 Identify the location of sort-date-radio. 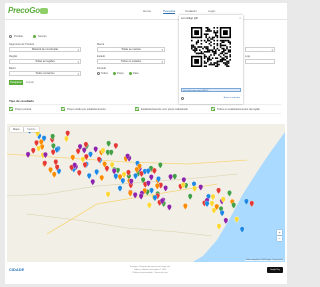
(130, 73).